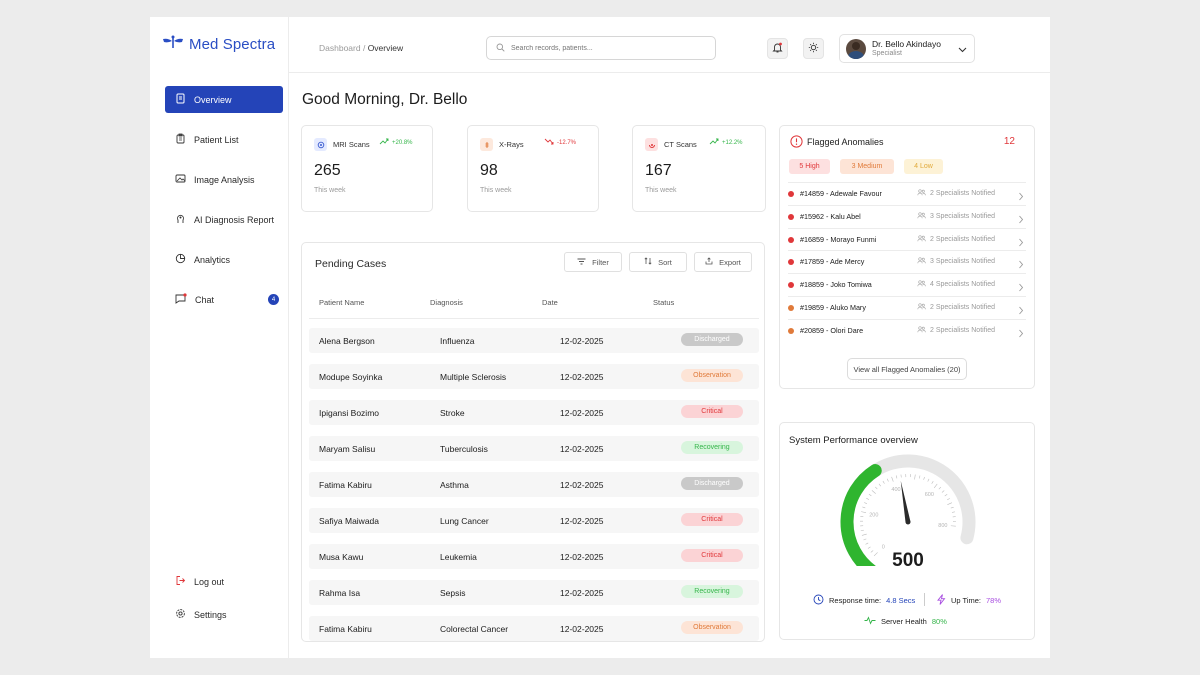  I want to click on table-row: Rahma Isa Sepsis 12-02-2025 Recovering, so click(534, 592).